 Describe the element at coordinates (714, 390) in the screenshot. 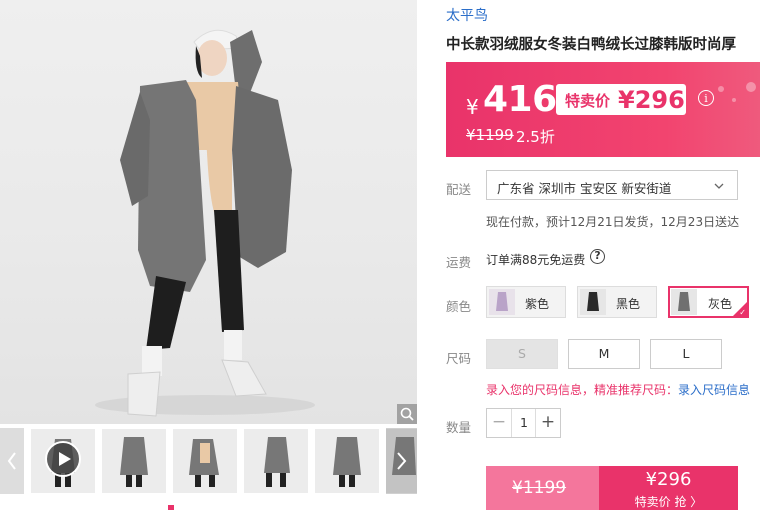

I see `size-info-link: 录入尺码信息` at that location.